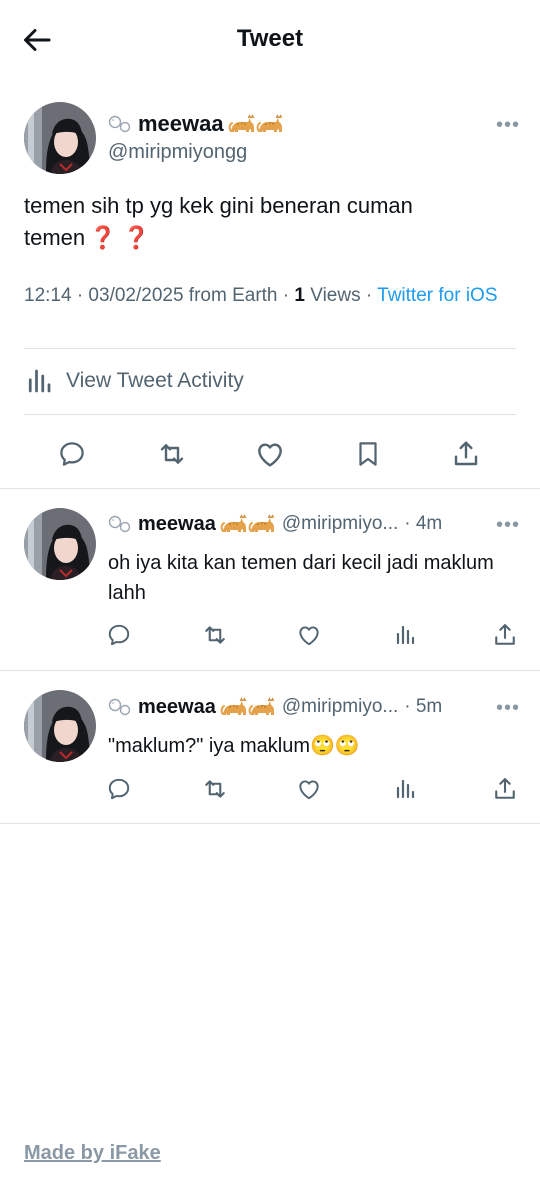 The height and width of the screenshot is (1200, 540). I want to click on views-count: 1, so click(299, 295).